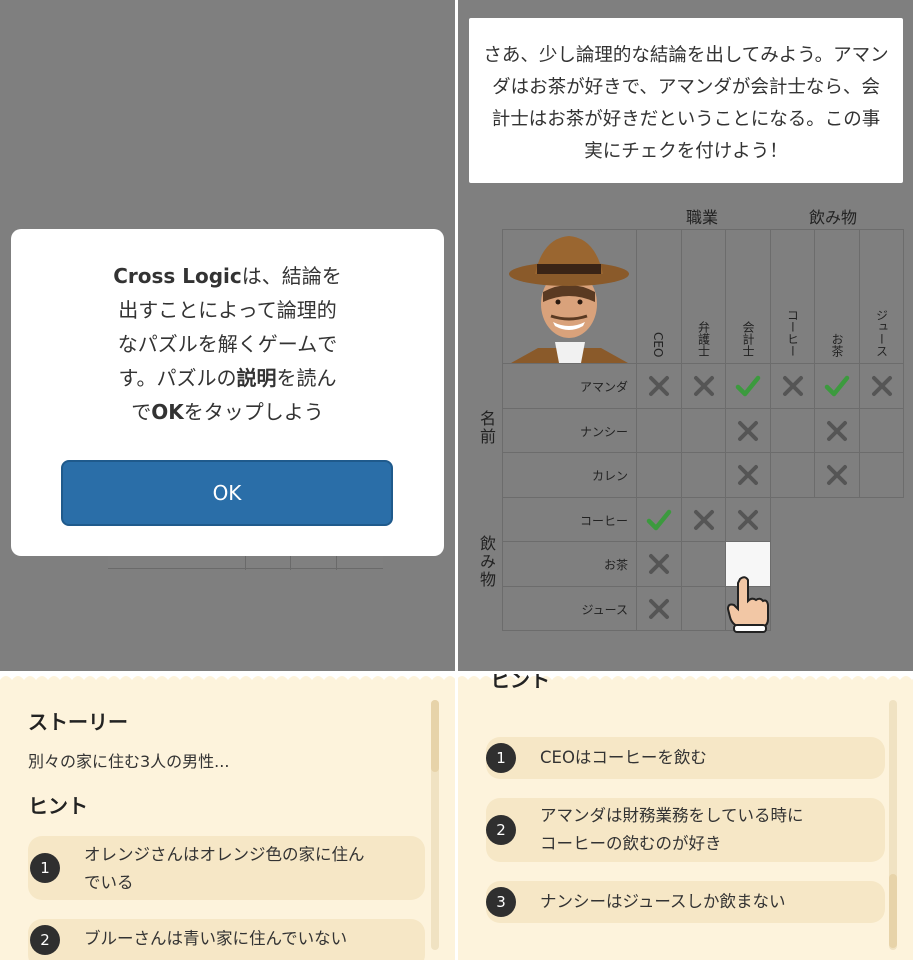  Describe the element at coordinates (253, 412) in the screenshot. I see `intro-line-5b: をタップしよう` at that location.